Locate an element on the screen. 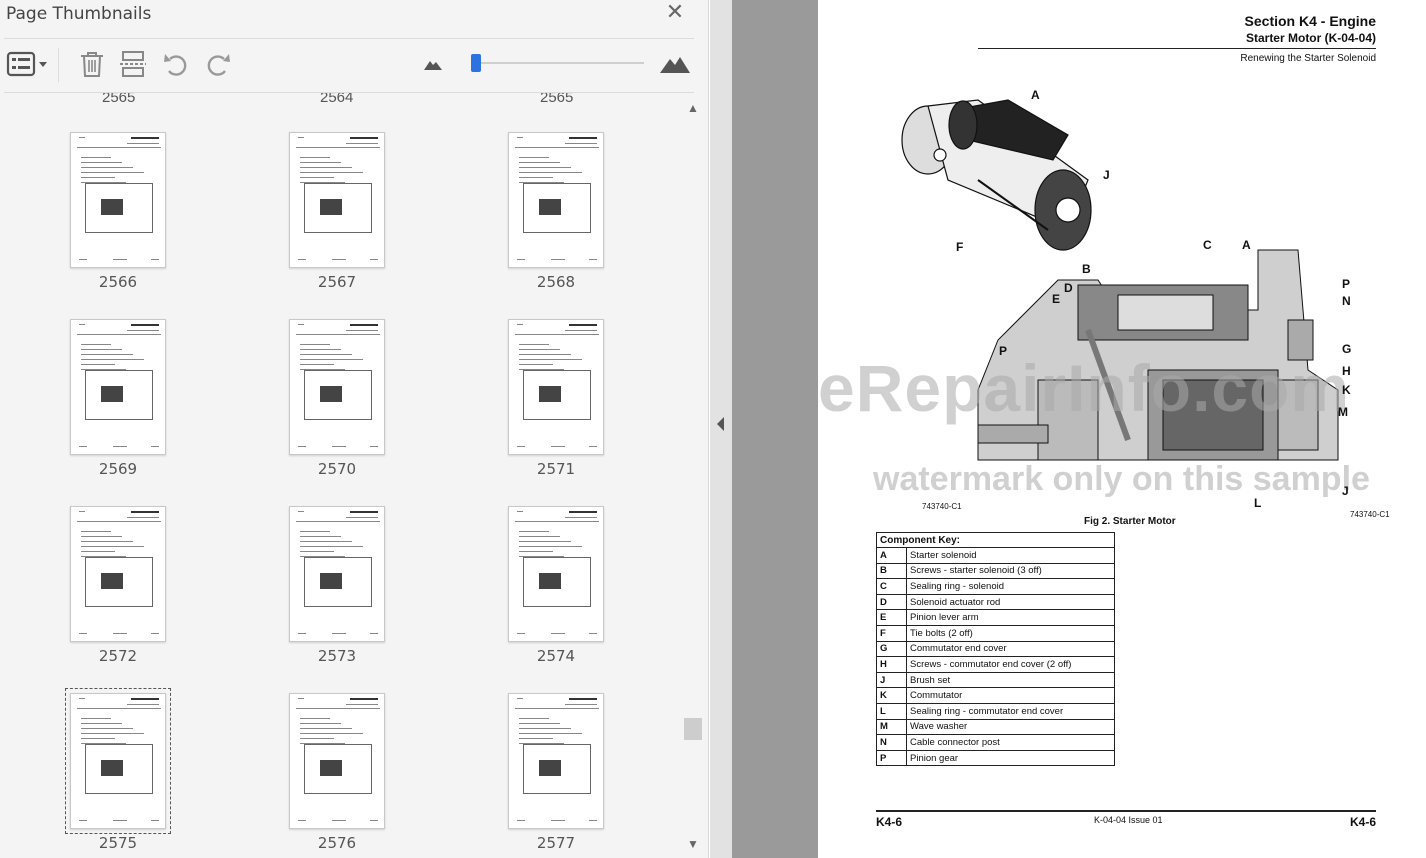 Image resolution: width=1426 pixels, height=858 pixels. thumbnail-page-number: 2572 is located at coordinates (118, 656).